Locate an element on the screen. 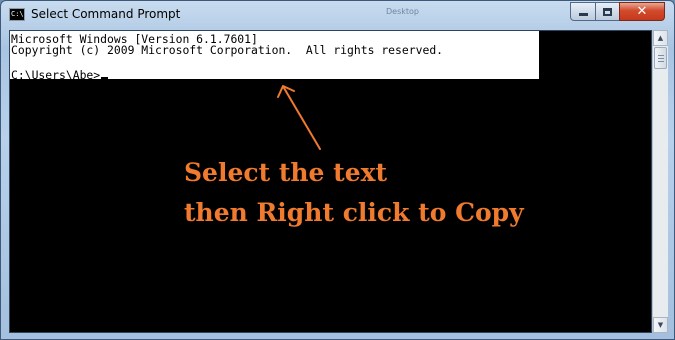  maximize-button is located at coordinates (607, 11).